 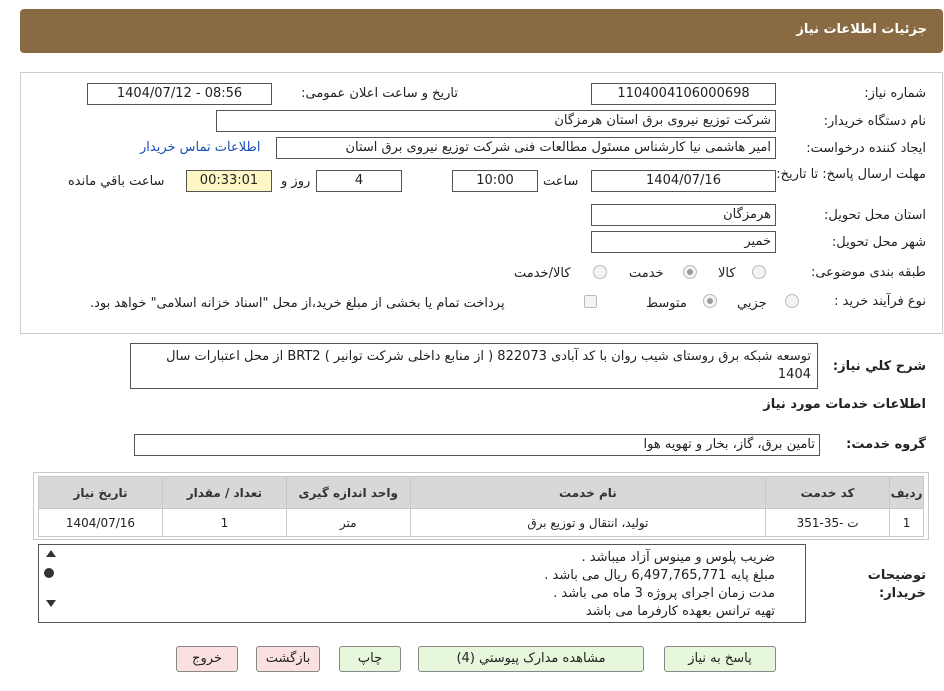 What do you see at coordinates (683, 94) in the screenshot?
I see `need-number-field: 1104004106000698` at bounding box center [683, 94].